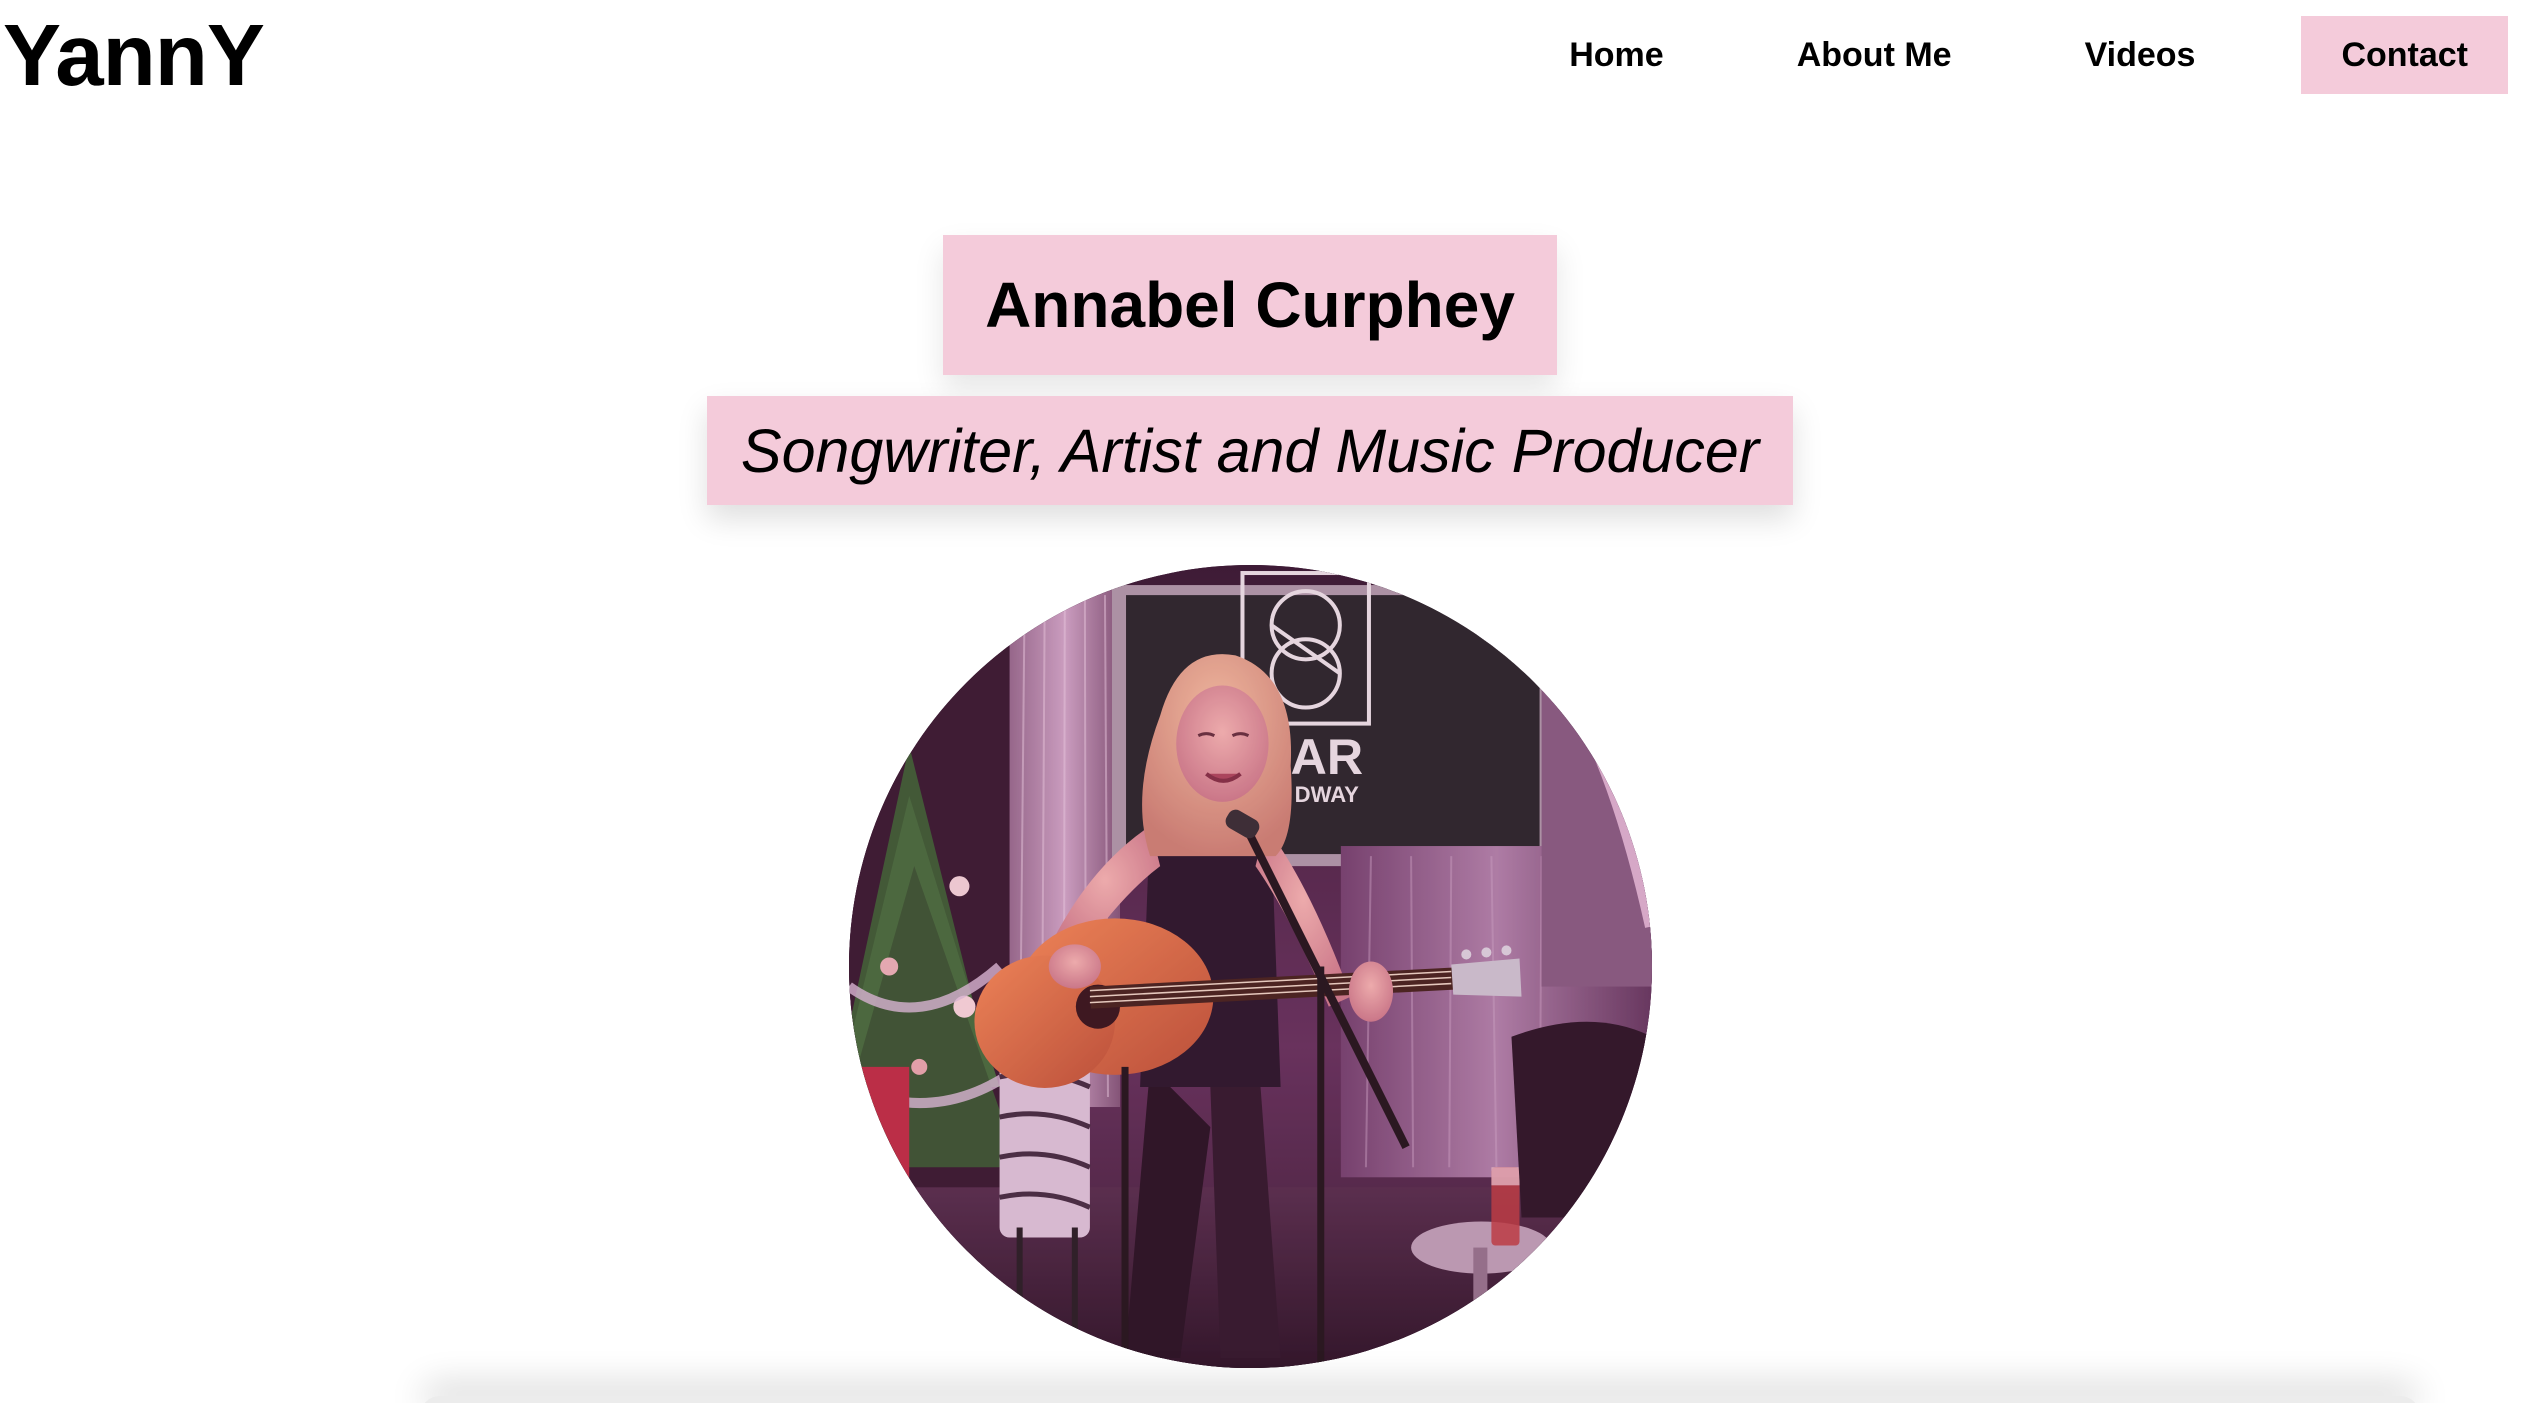 This screenshot has height=1403, width=2522. What do you see at coordinates (1874, 55) in the screenshot?
I see `nav-about-me: About Me` at bounding box center [1874, 55].